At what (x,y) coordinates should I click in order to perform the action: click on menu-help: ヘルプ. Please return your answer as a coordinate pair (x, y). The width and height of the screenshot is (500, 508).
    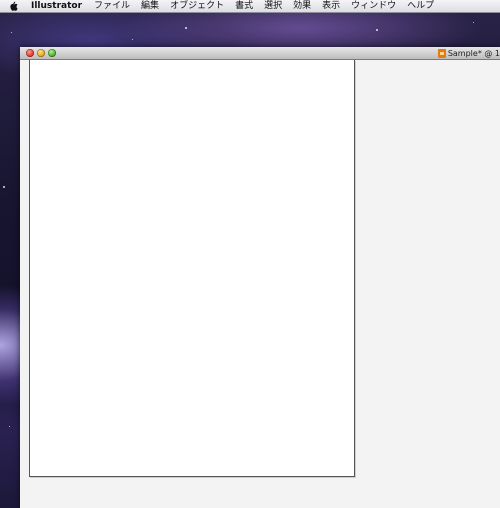
    Looking at the image, I should click on (420, 6).